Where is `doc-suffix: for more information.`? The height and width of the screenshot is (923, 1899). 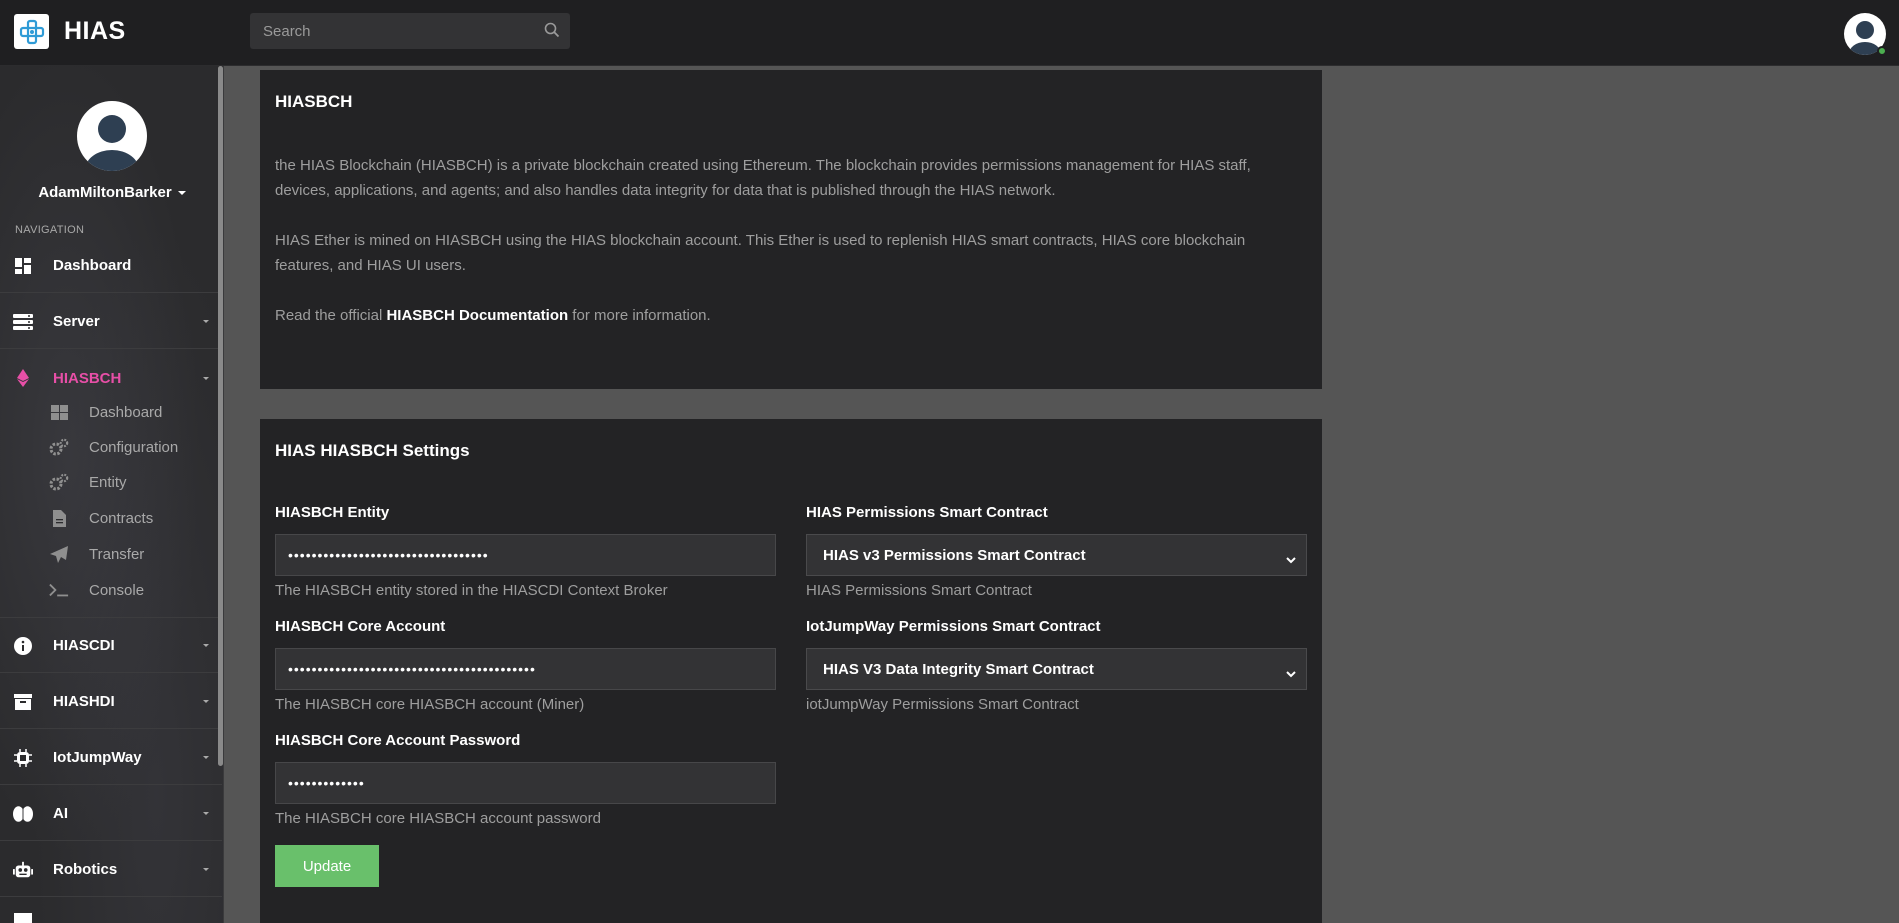 doc-suffix: for more information. is located at coordinates (639, 315).